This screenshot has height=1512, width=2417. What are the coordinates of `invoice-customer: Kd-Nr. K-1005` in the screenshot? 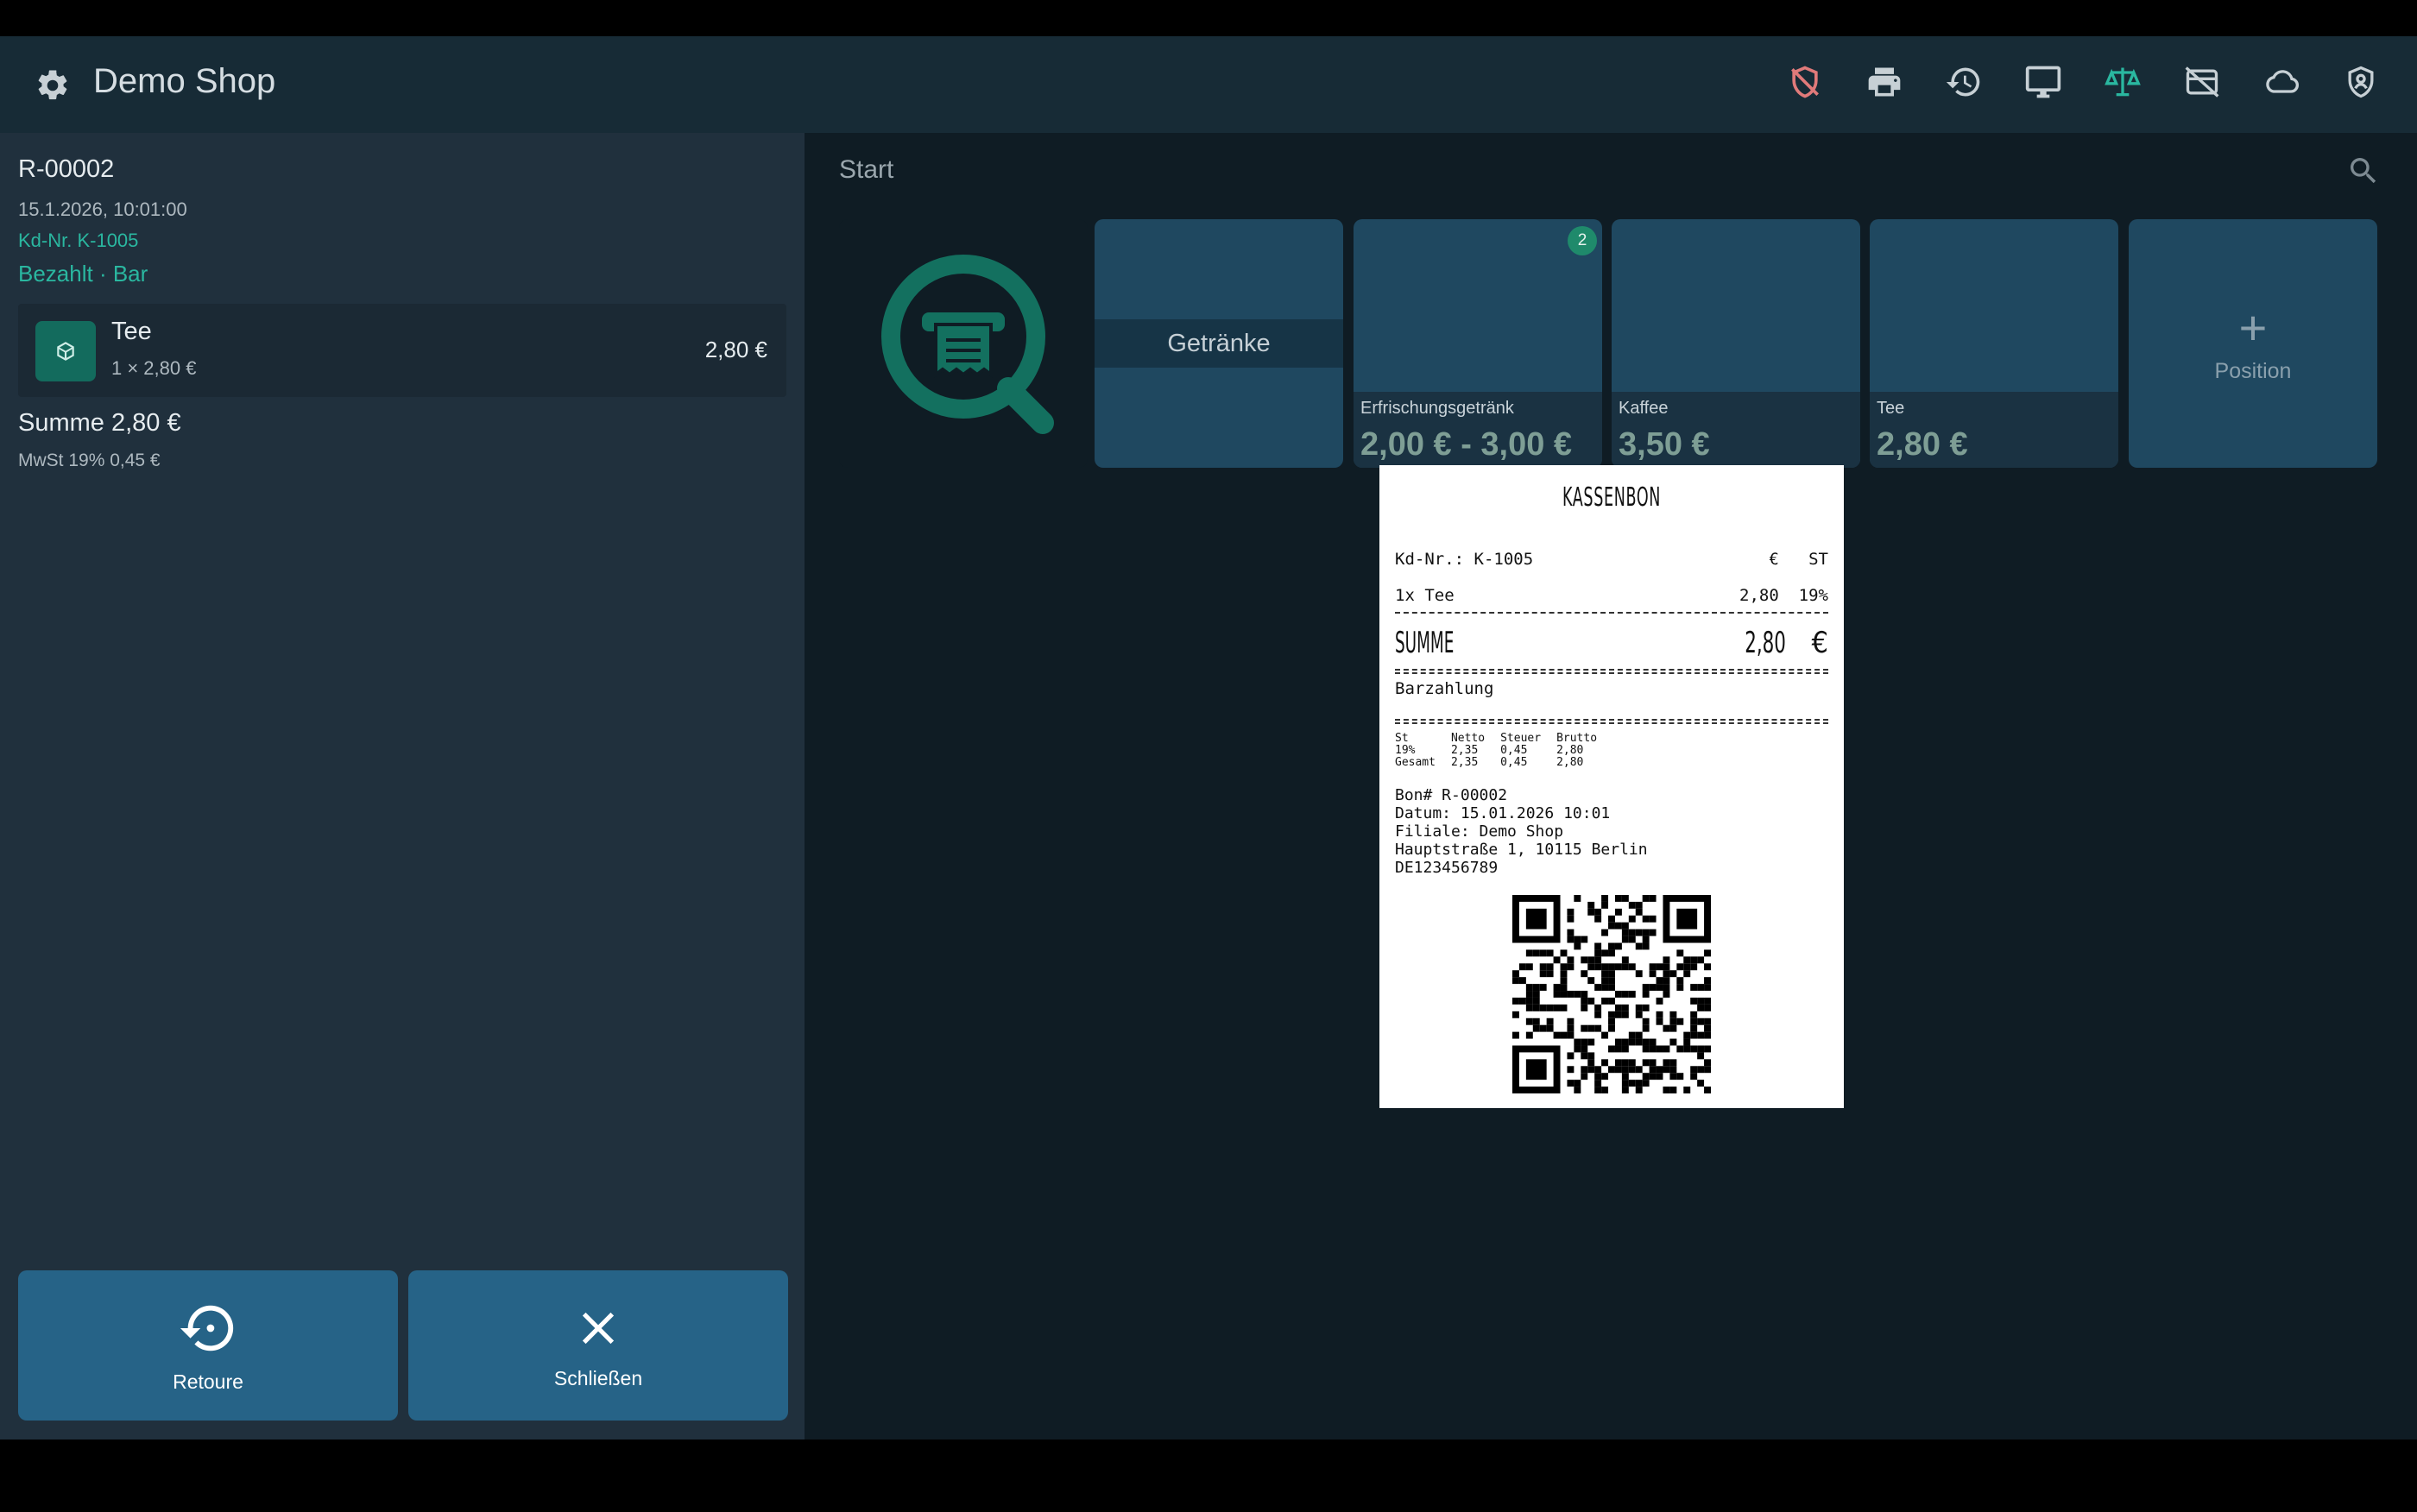 It's located at (78, 241).